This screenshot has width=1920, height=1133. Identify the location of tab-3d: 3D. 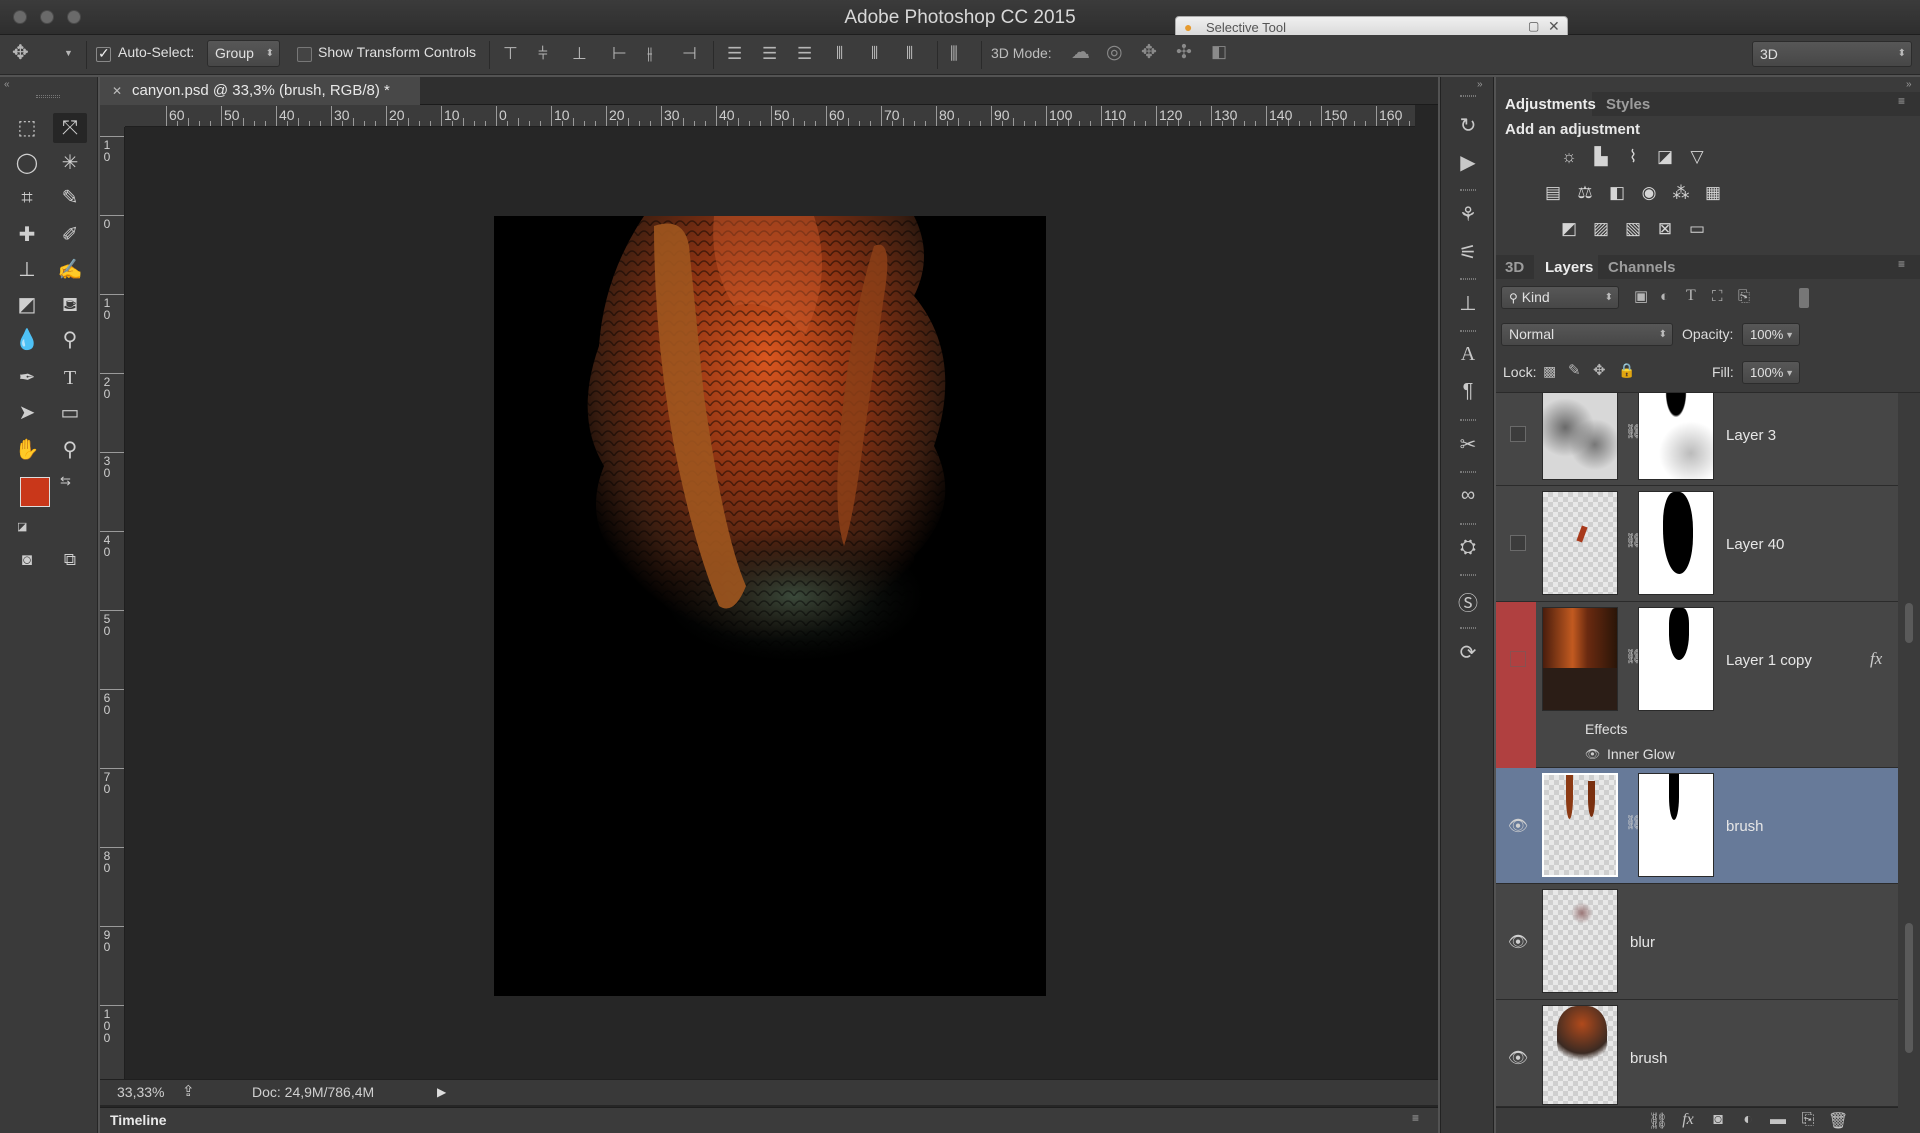
(1514, 267).